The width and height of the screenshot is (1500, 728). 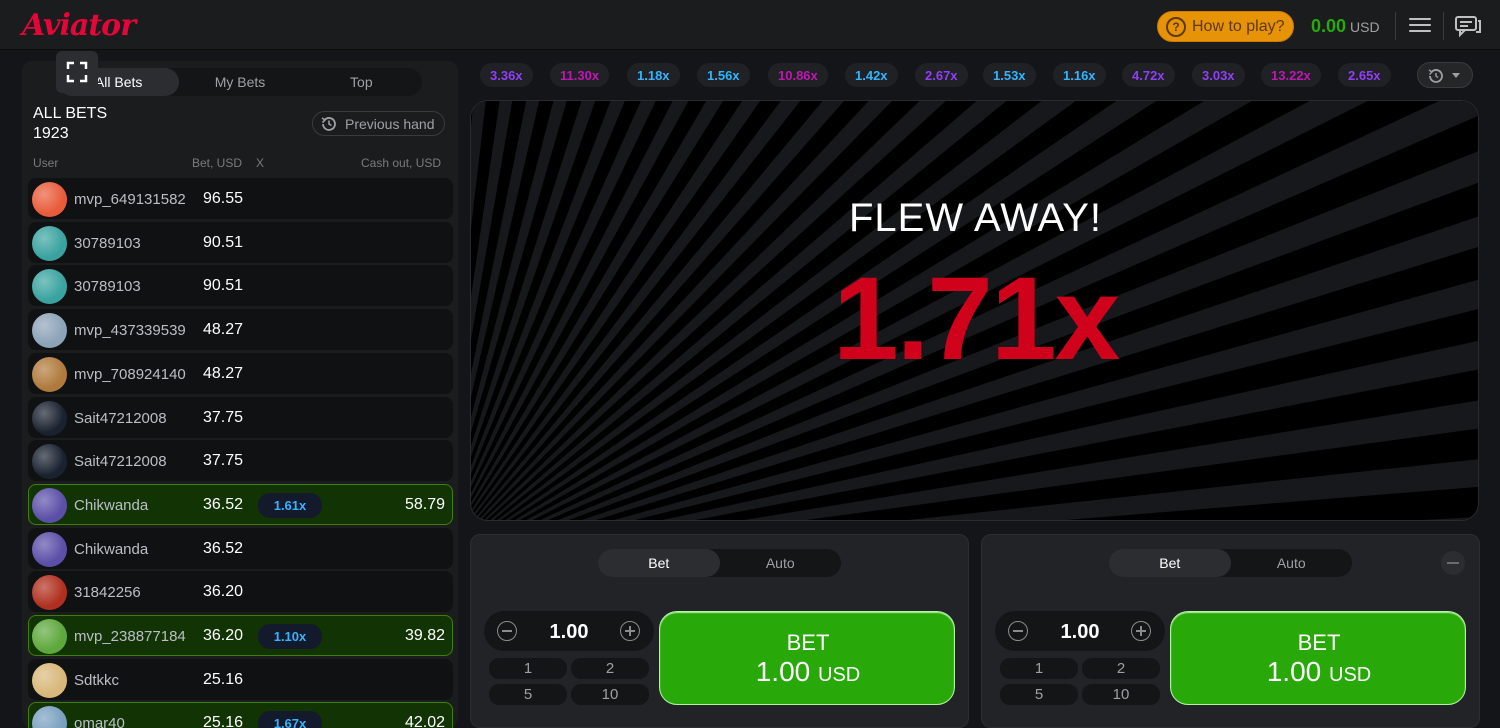 What do you see at coordinates (240, 504) in the screenshot?
I see `bet-row: Chikwanda 36.52 1.61x 58.79` at bounding box center [240, 504].